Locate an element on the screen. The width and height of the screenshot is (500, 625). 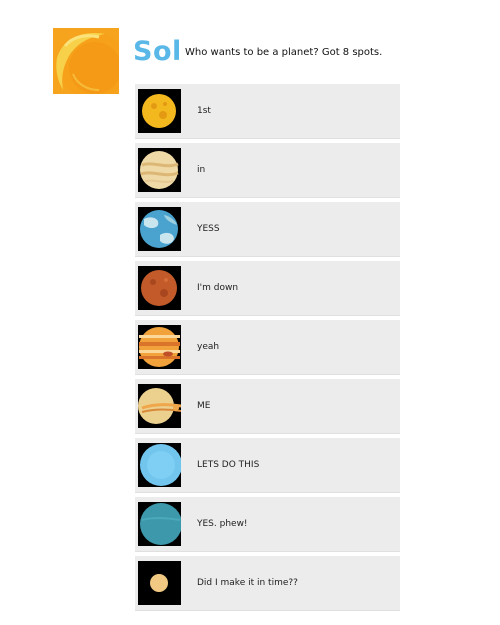
reply-text: LETS DO THIS is located at coordinates (228, 465).